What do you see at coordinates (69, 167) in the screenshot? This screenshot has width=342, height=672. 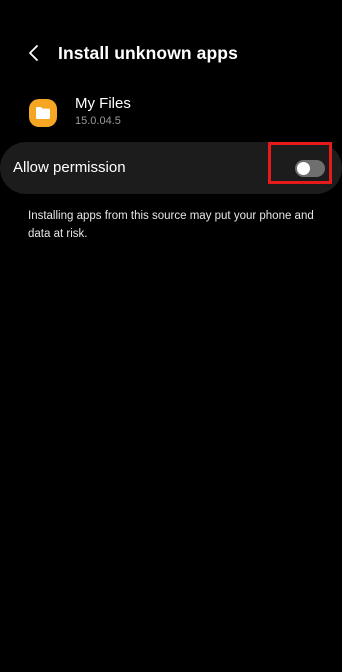 I see `allow-permission-label: Allow permission` at bounding box center [69, 167].